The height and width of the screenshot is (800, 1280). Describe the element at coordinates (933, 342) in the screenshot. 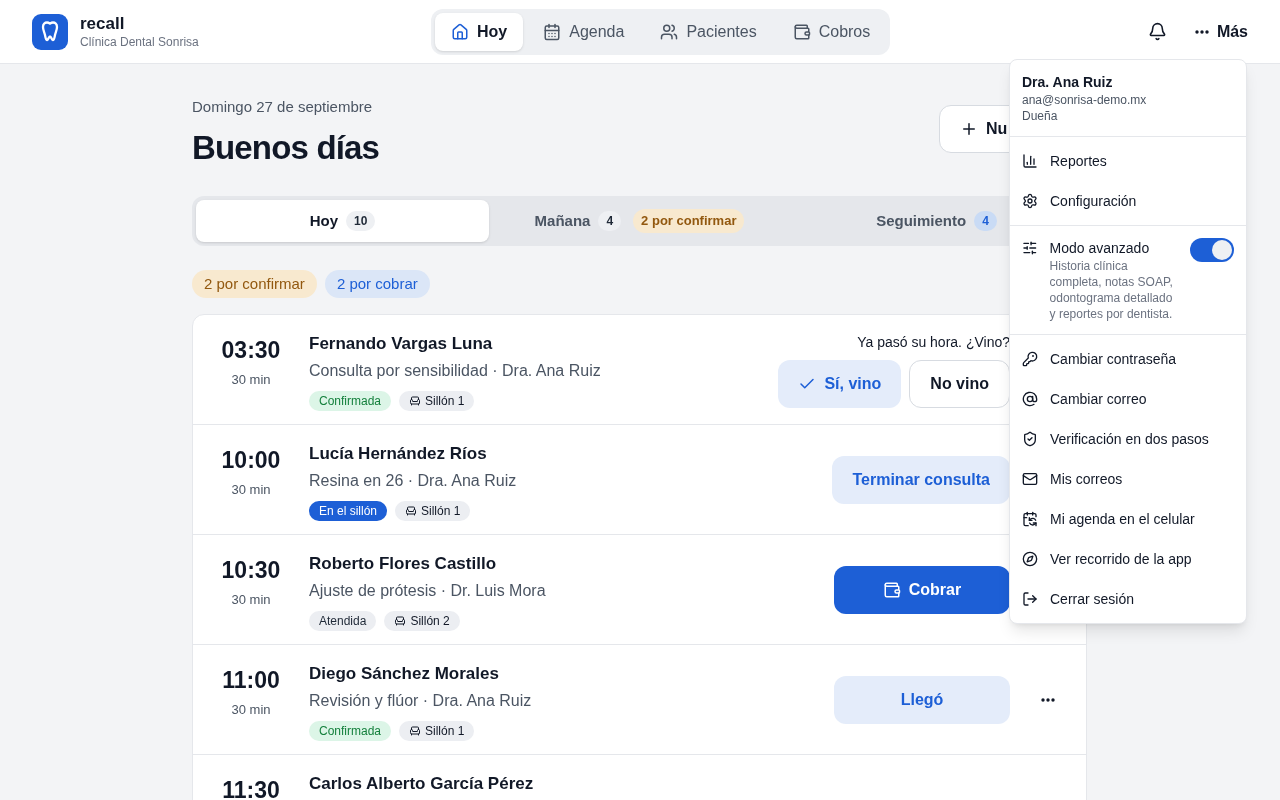

I see `attendance-prompt: Ya pasó su hora. ¿Vino?` at that location.